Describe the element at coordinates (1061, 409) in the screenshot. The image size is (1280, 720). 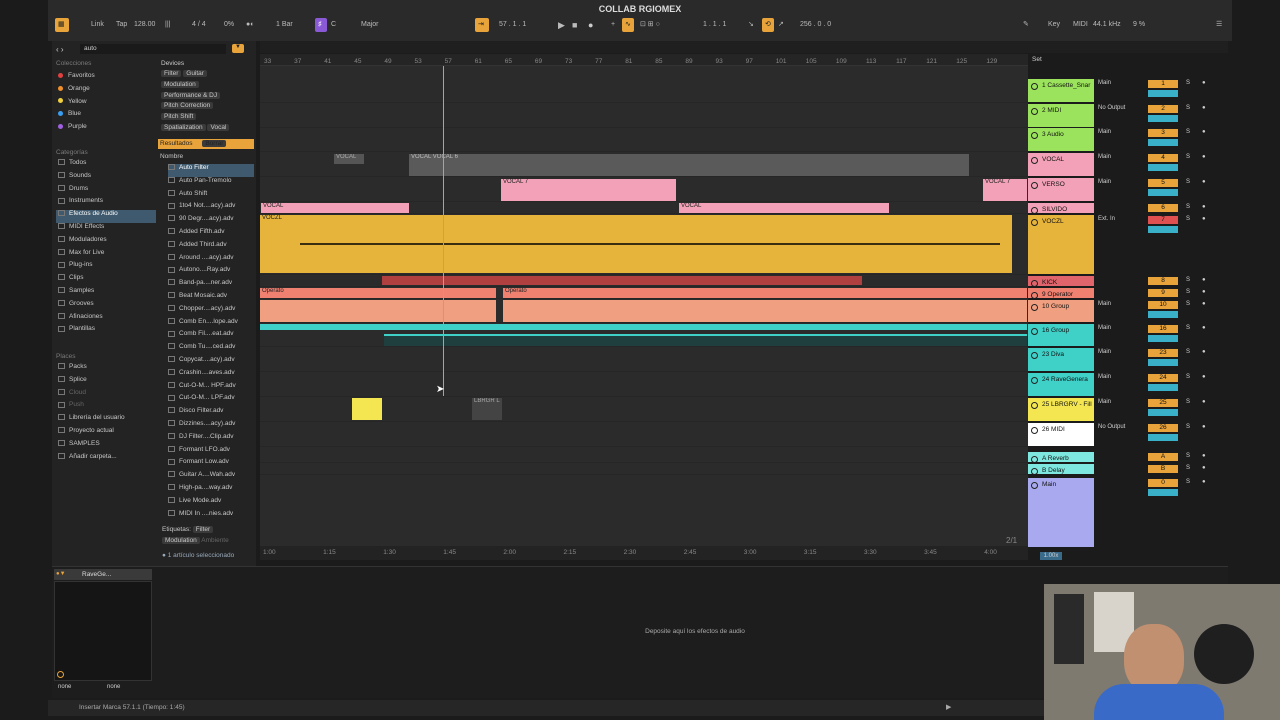
I see `track-header: 25 LBRGRV - Fill` at that location.